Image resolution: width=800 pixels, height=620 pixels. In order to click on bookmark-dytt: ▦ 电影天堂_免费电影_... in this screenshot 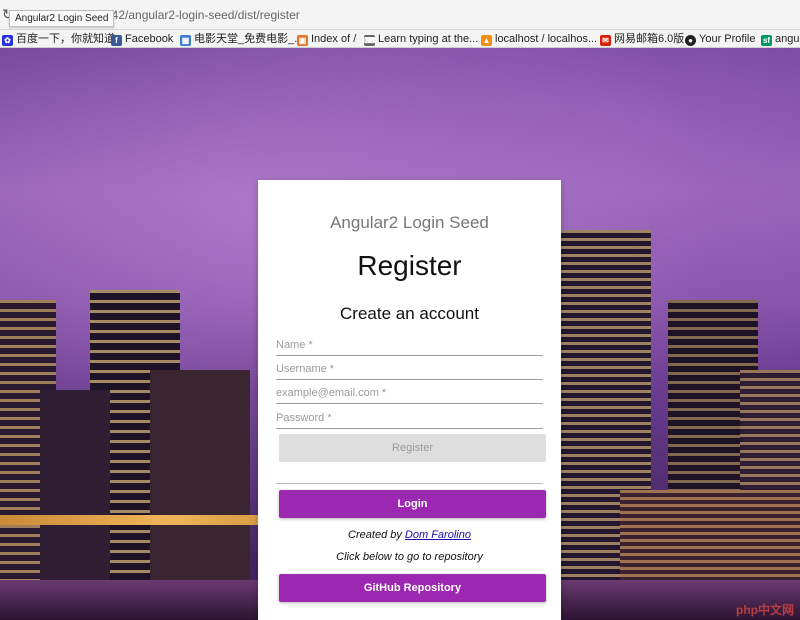, I will do `click(241, 39)`.